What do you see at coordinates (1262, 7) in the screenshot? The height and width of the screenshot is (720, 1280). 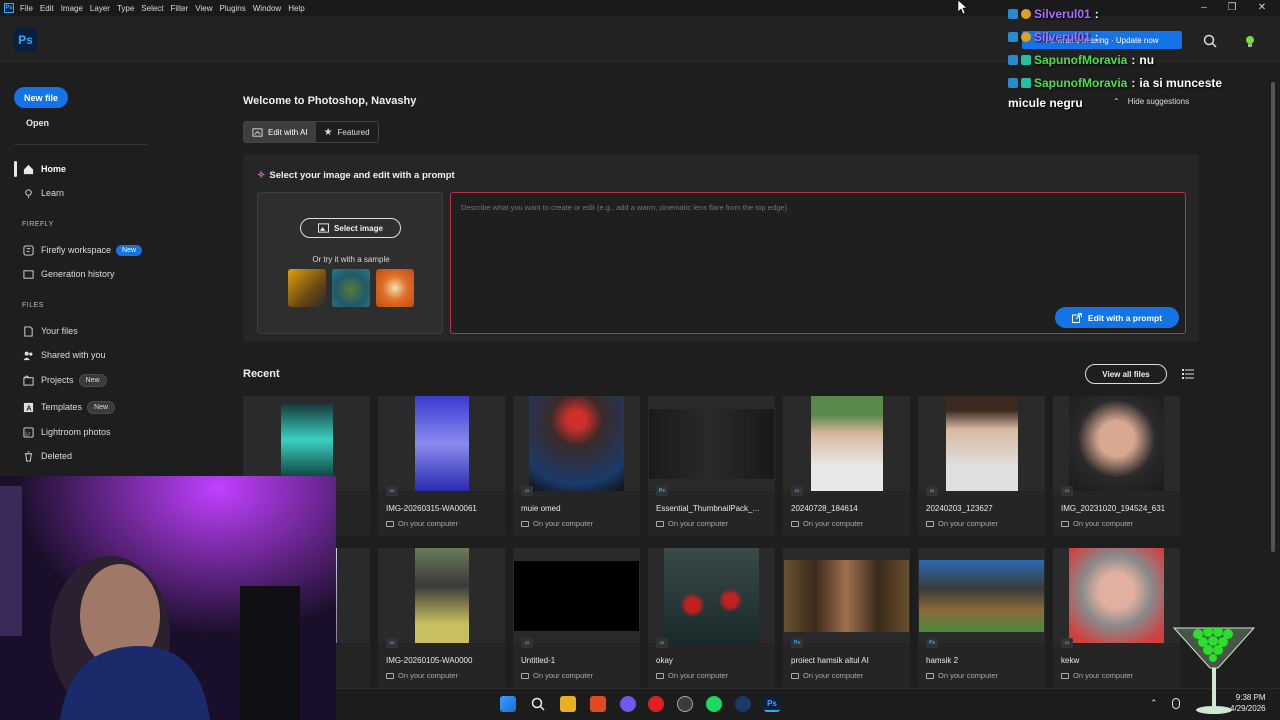 I see `close-icon: ✕` at bounding box center [1262, 7].